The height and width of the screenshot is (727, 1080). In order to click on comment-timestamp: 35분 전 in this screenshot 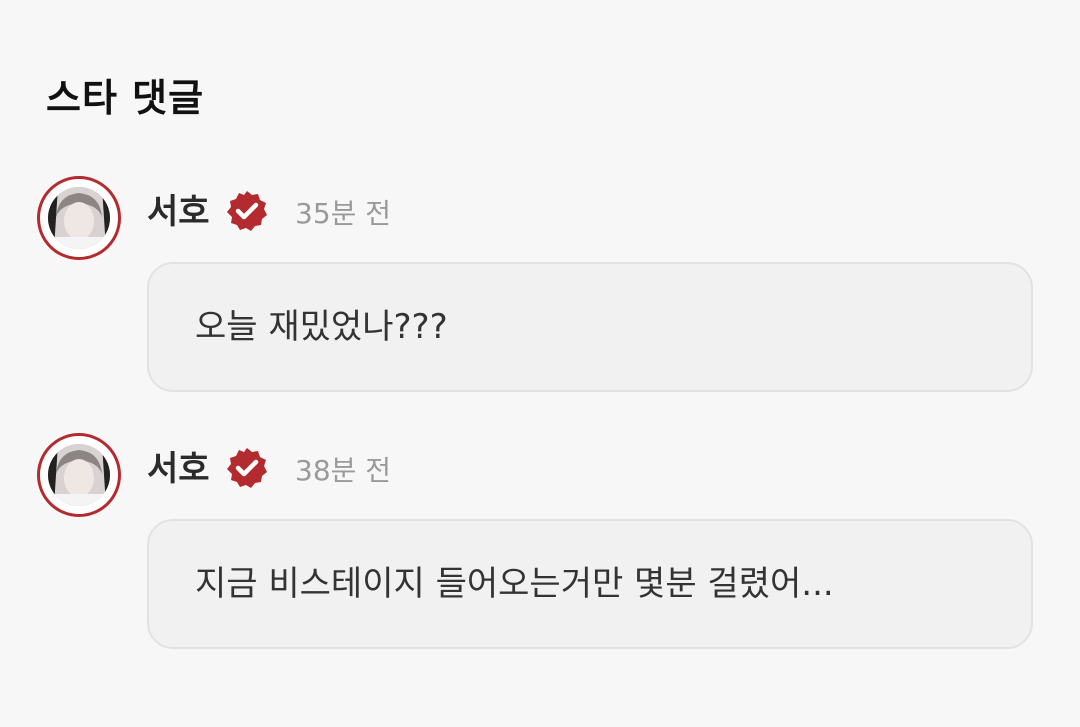, I will do `click(343, 213)`.